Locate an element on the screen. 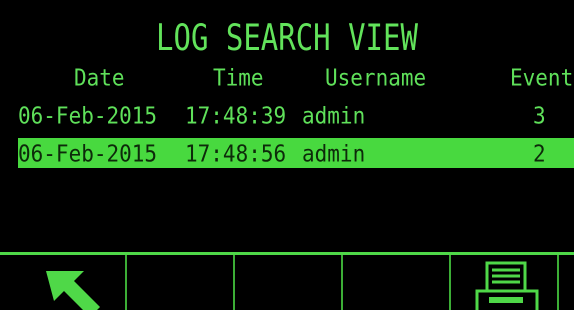 The image size is (574, 310). log-row: 06-Feb-2015 17:48:39 admin 3 is located at coordinates (287, 115).